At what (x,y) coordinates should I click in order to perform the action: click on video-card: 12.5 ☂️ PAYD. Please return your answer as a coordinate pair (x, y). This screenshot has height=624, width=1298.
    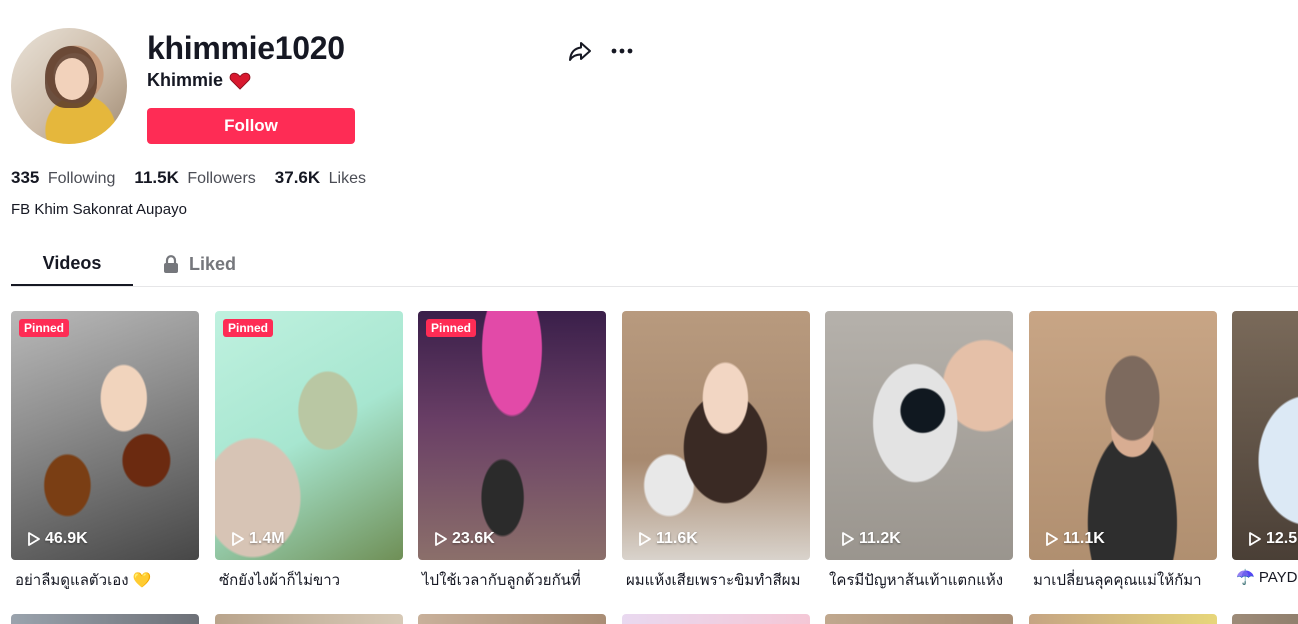
    Looking at the image, I should click on (1265, 450).